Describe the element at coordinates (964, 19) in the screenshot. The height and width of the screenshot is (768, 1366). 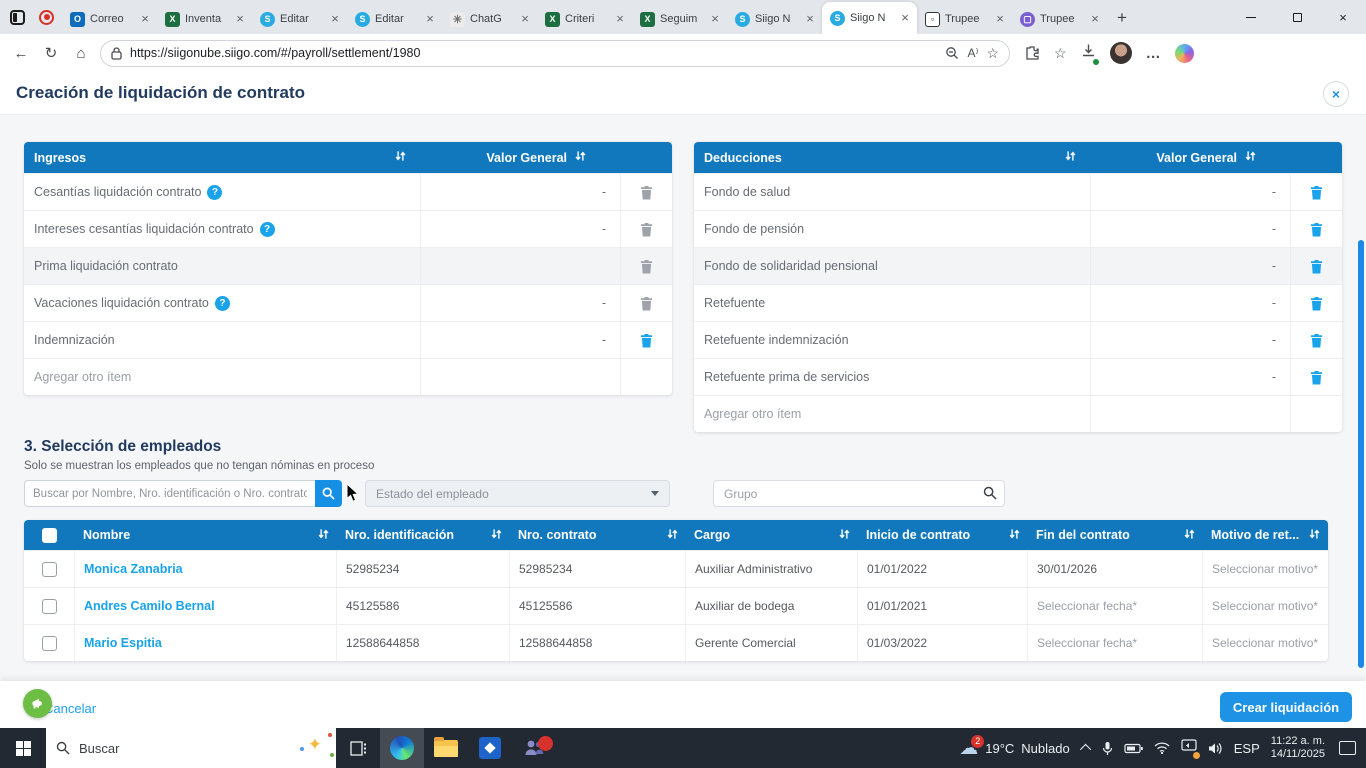
I see `browser-tab: ▫ Trupee ×` at that location.